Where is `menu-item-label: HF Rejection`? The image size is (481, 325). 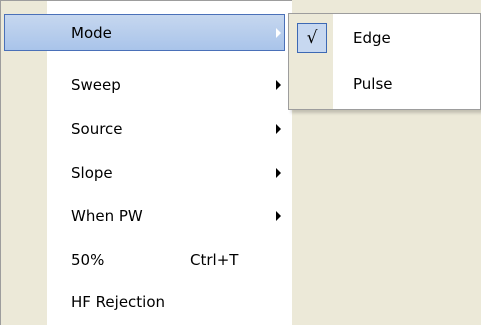 menu-item-label: HF Rejection is located at coordinates (118, 302).